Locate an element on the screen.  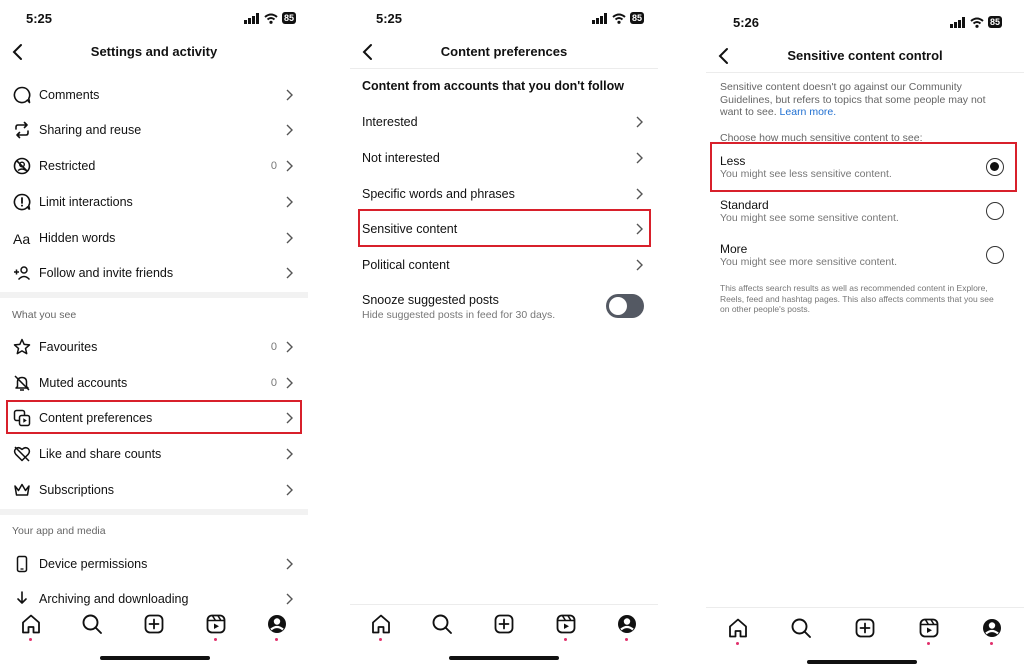
navigation-bar: Settings and activity is located at coordinates (154, 52).